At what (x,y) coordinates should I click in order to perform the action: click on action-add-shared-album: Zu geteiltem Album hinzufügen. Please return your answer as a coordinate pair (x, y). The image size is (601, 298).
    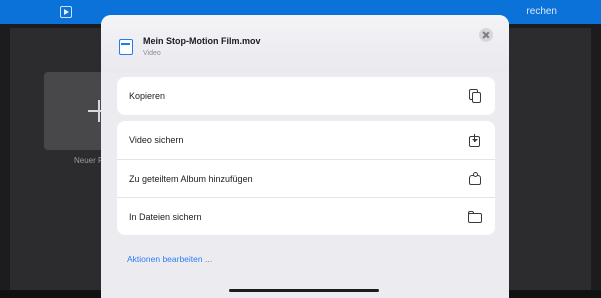
    Looking at the image, I should click on (306, 178).